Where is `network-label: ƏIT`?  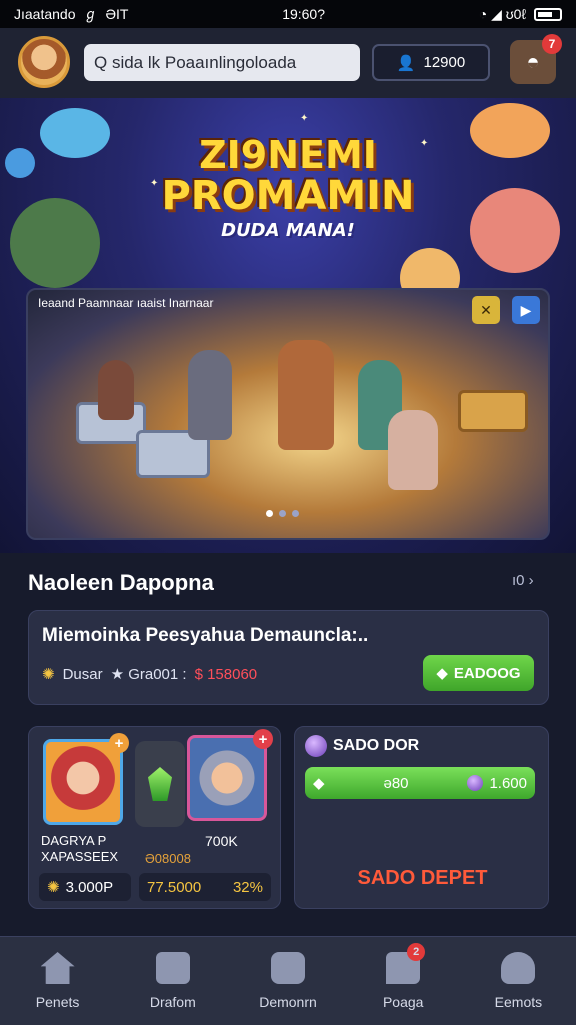 network-label: ƏIT is located at coordinates (117, 14).